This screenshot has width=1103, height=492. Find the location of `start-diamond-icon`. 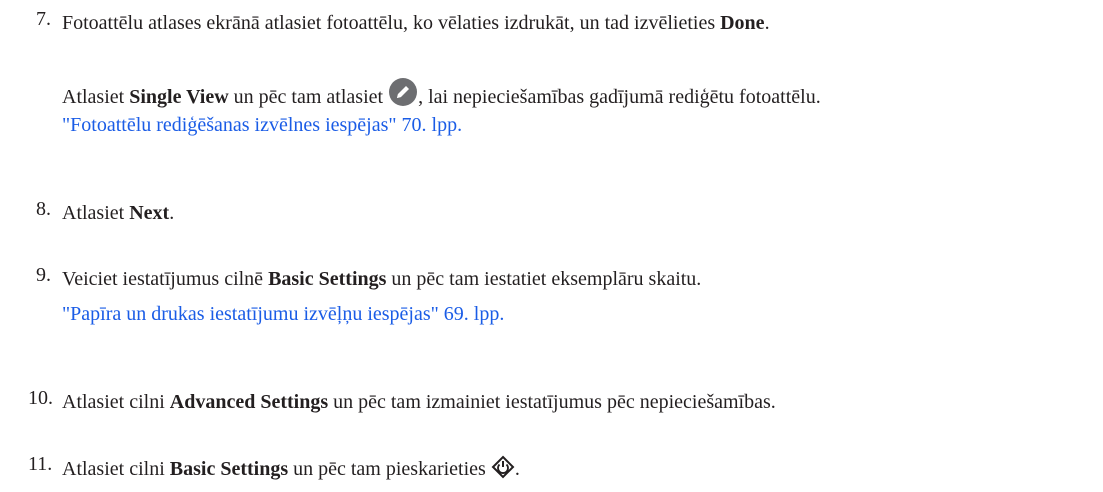

start-diamond-icon is located at coordinates (503, 470).